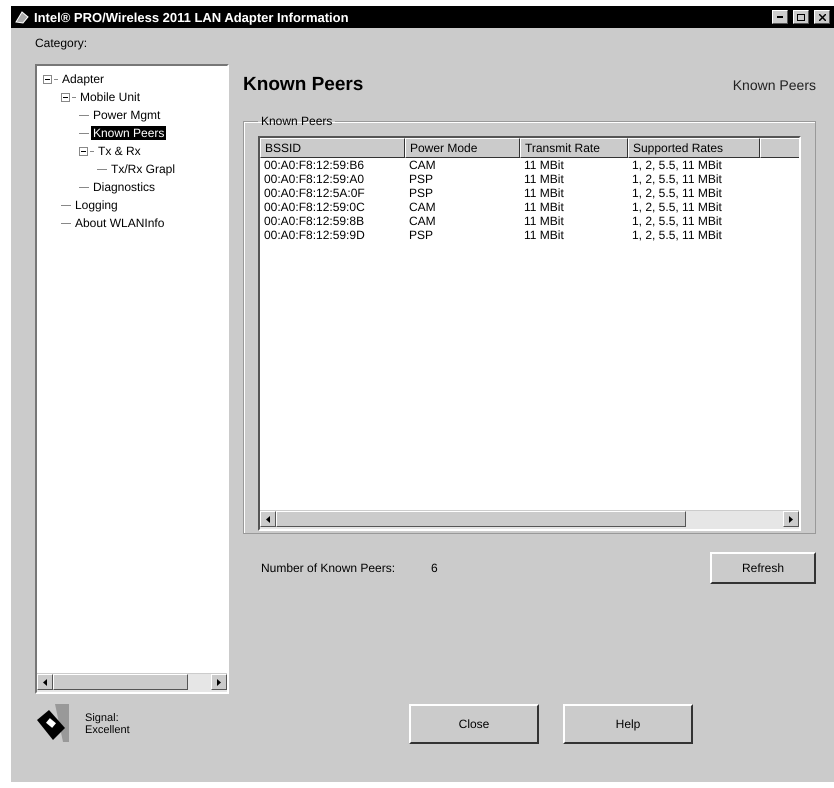  I want to click on peer-count-label: Number of Known Peers:, so click(328, 568).